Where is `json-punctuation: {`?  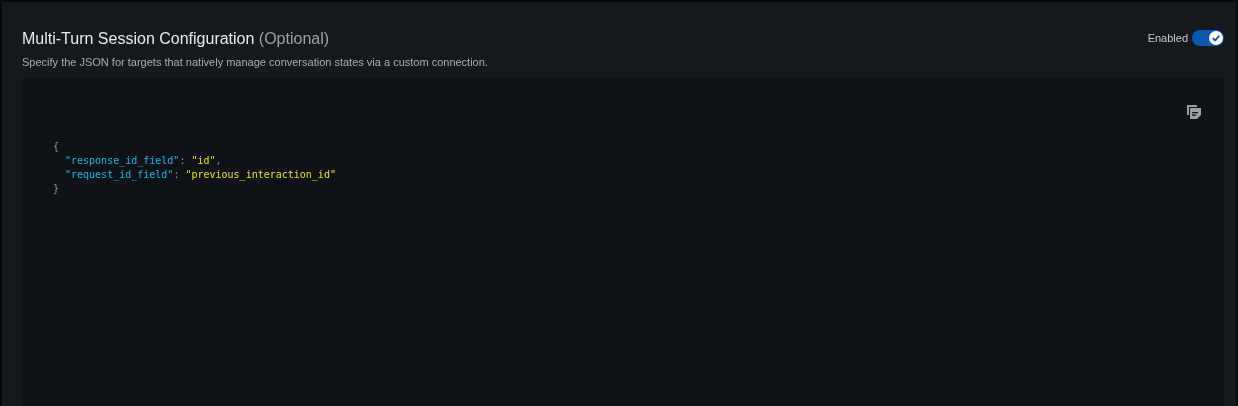
json-punctuation: { is located at coordinates (56, 146).